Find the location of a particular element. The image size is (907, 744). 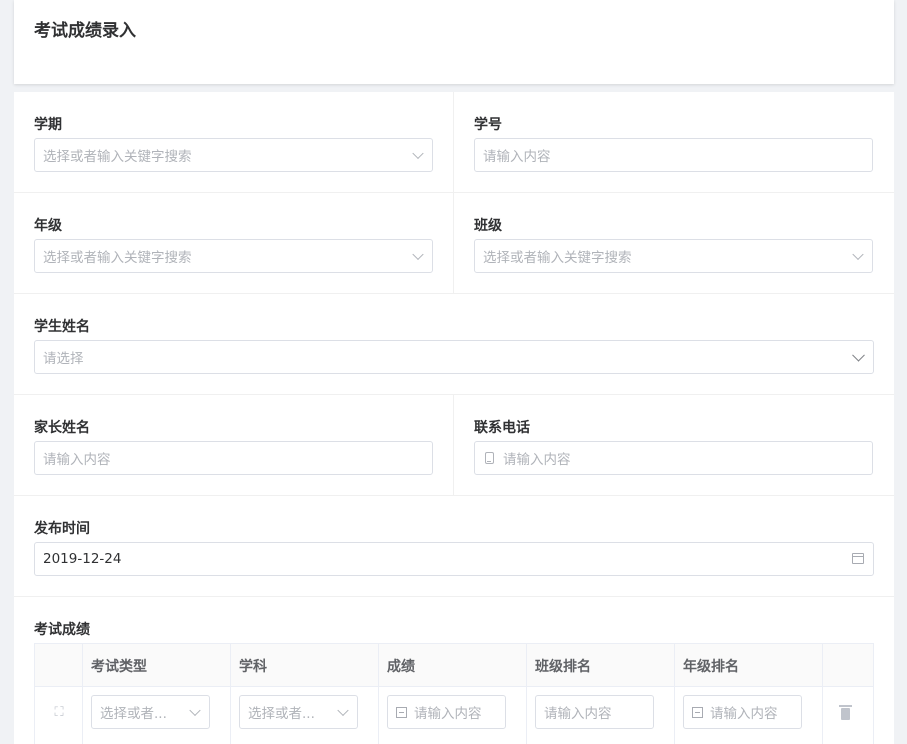

class-label: 班级 is located at coordinates (488, 226).